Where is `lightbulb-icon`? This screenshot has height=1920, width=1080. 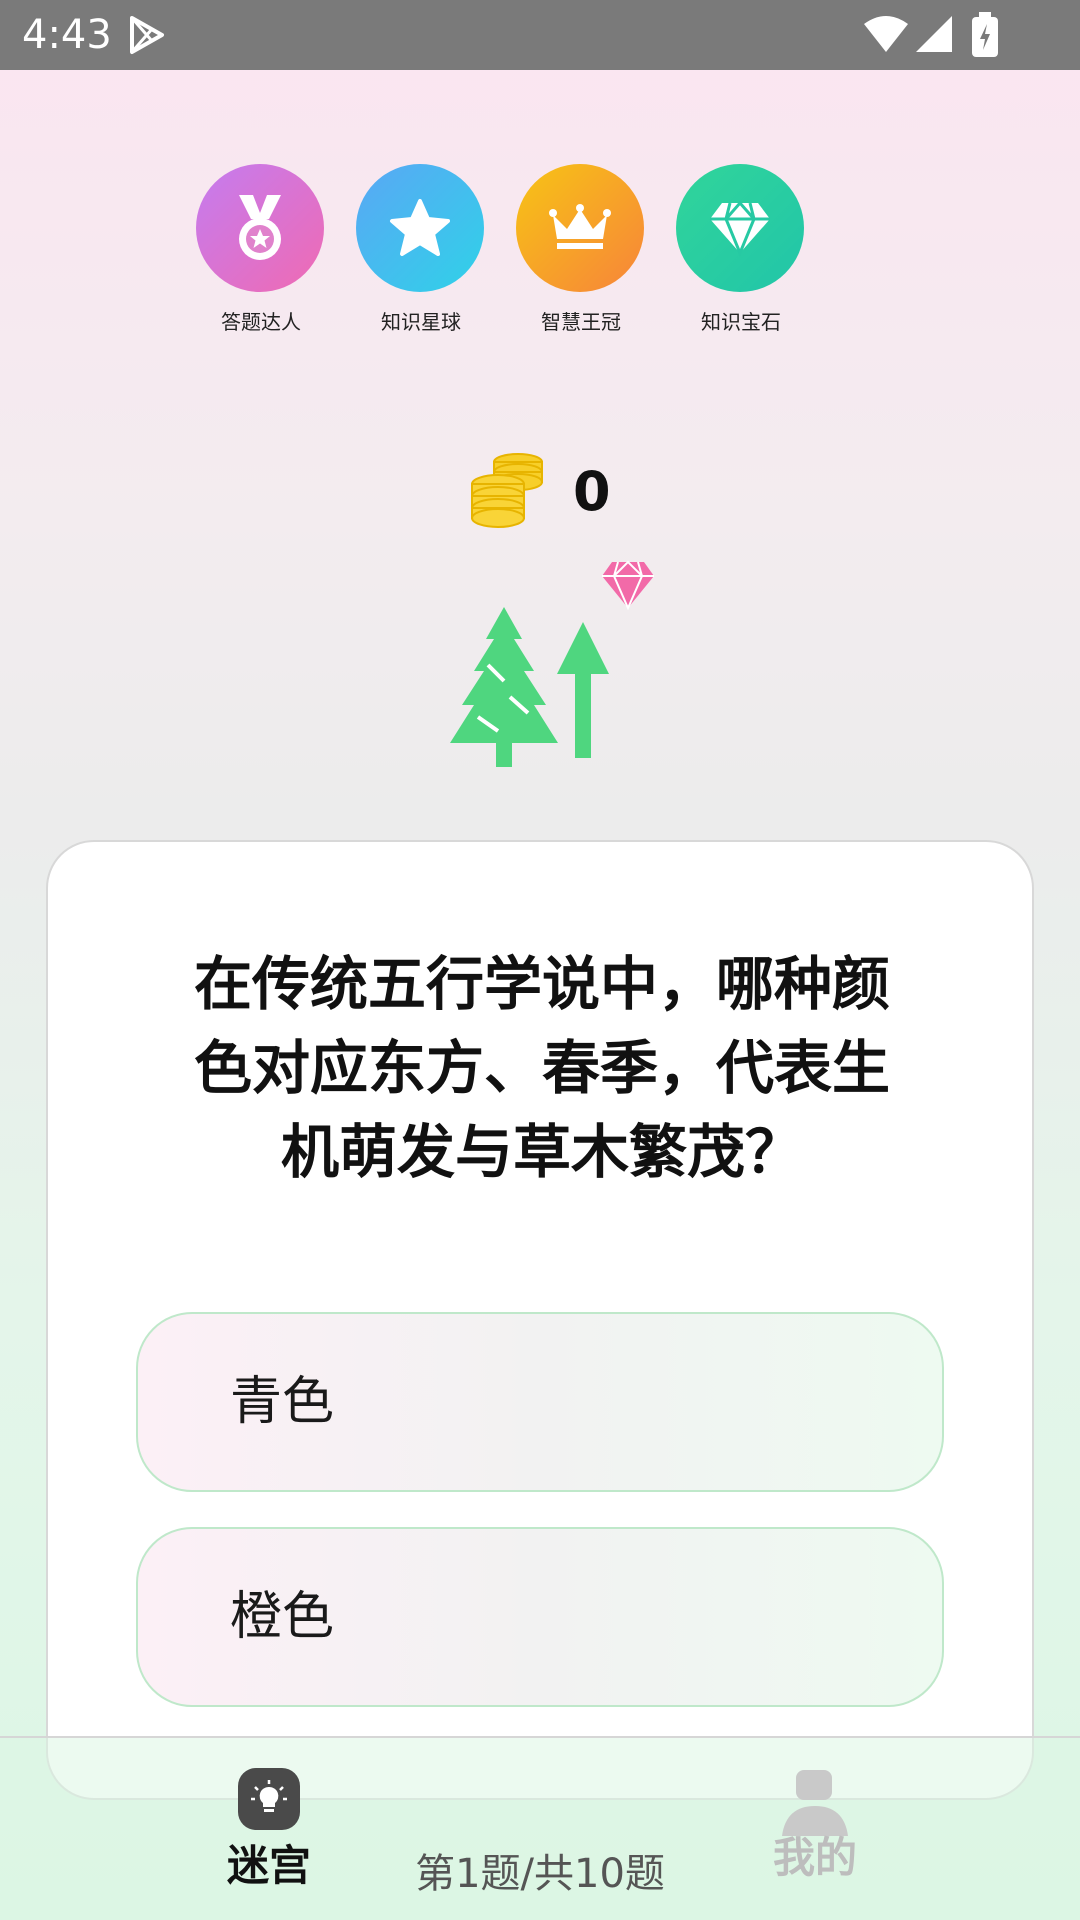 lightbulb-icon is located at coordinates (269, 1799).